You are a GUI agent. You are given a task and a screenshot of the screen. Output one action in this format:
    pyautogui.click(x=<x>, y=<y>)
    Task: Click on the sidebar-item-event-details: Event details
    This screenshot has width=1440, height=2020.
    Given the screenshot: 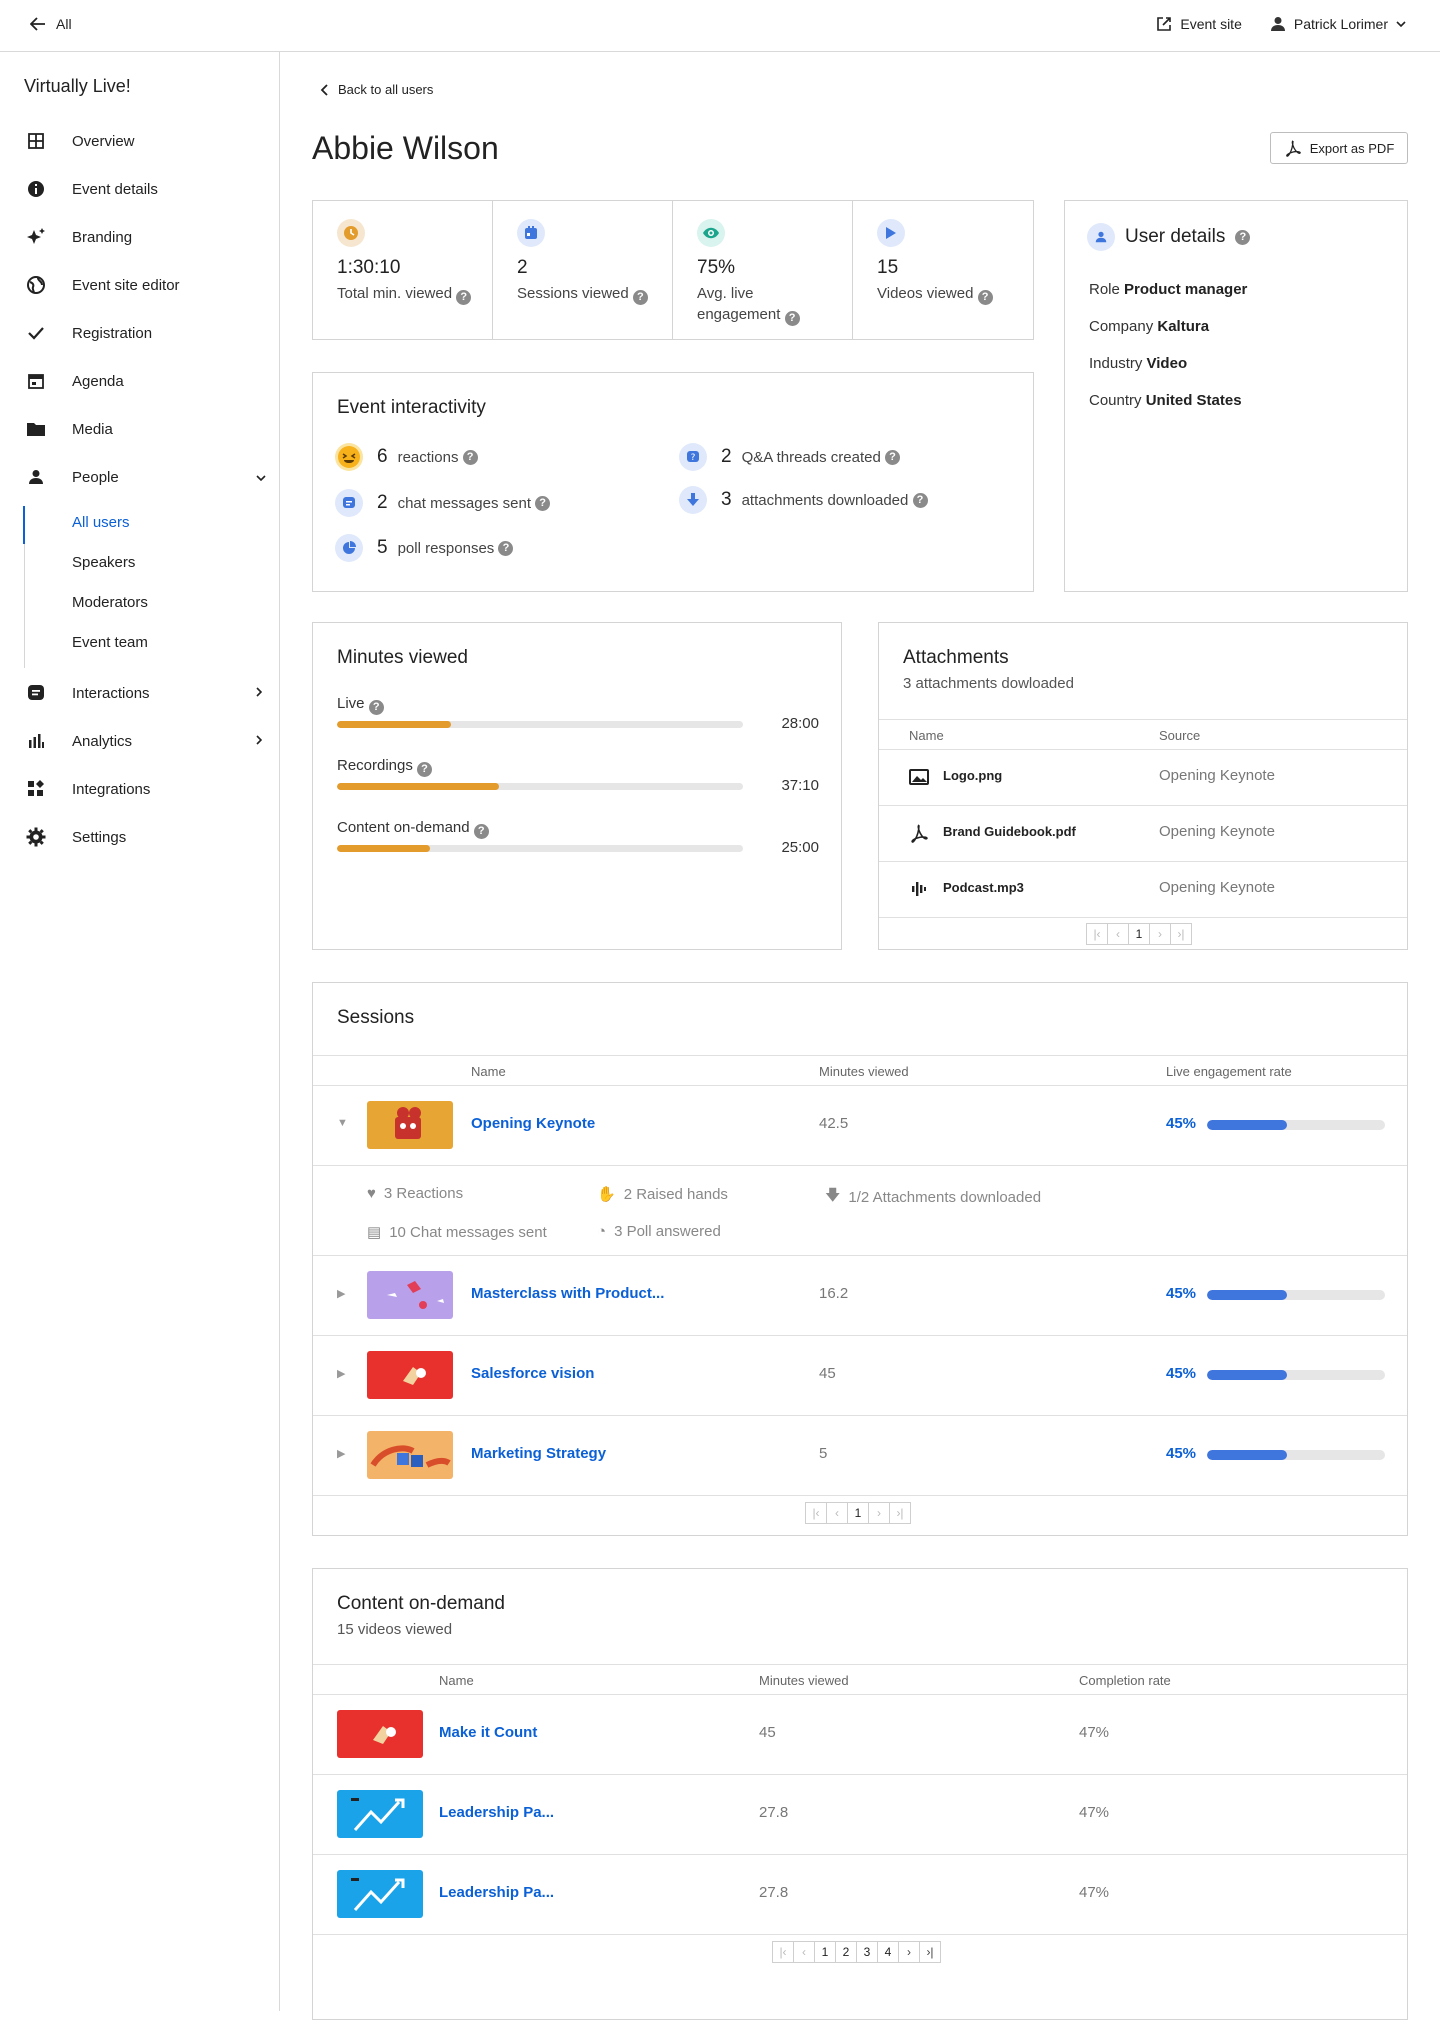 What is the action you would take?
    pyautogui.click(x=140, y=189)
    